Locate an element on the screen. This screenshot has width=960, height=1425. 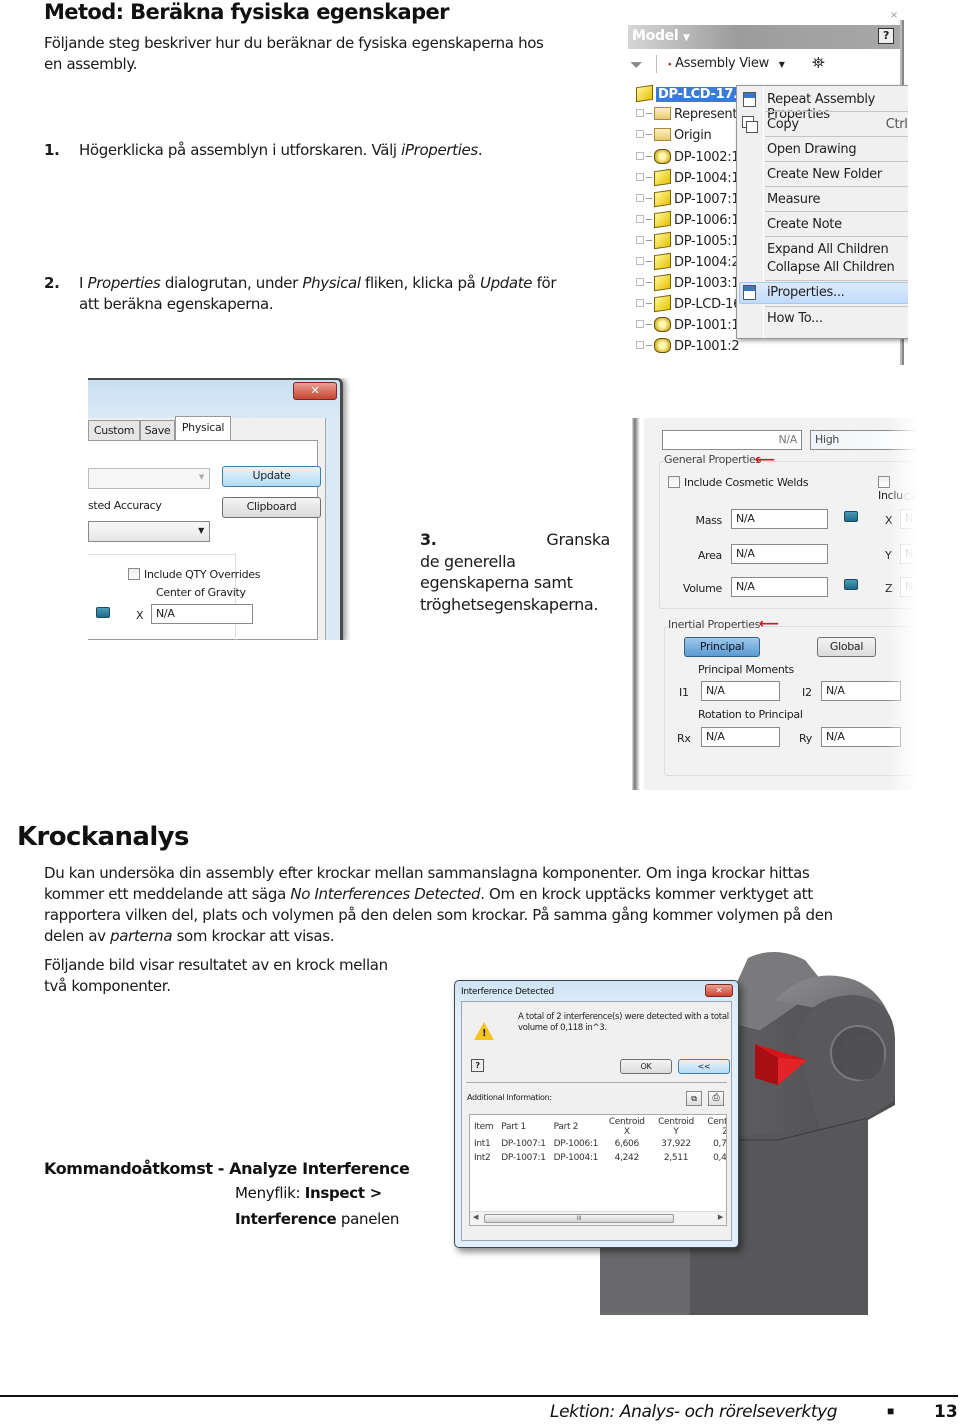
horizontal-scrollbar: ◀ III ▶ is located at coordinates (598, 1218).